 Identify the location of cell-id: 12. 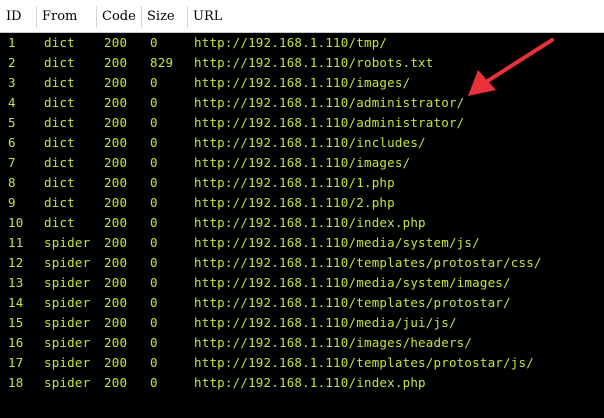
(16, 262).